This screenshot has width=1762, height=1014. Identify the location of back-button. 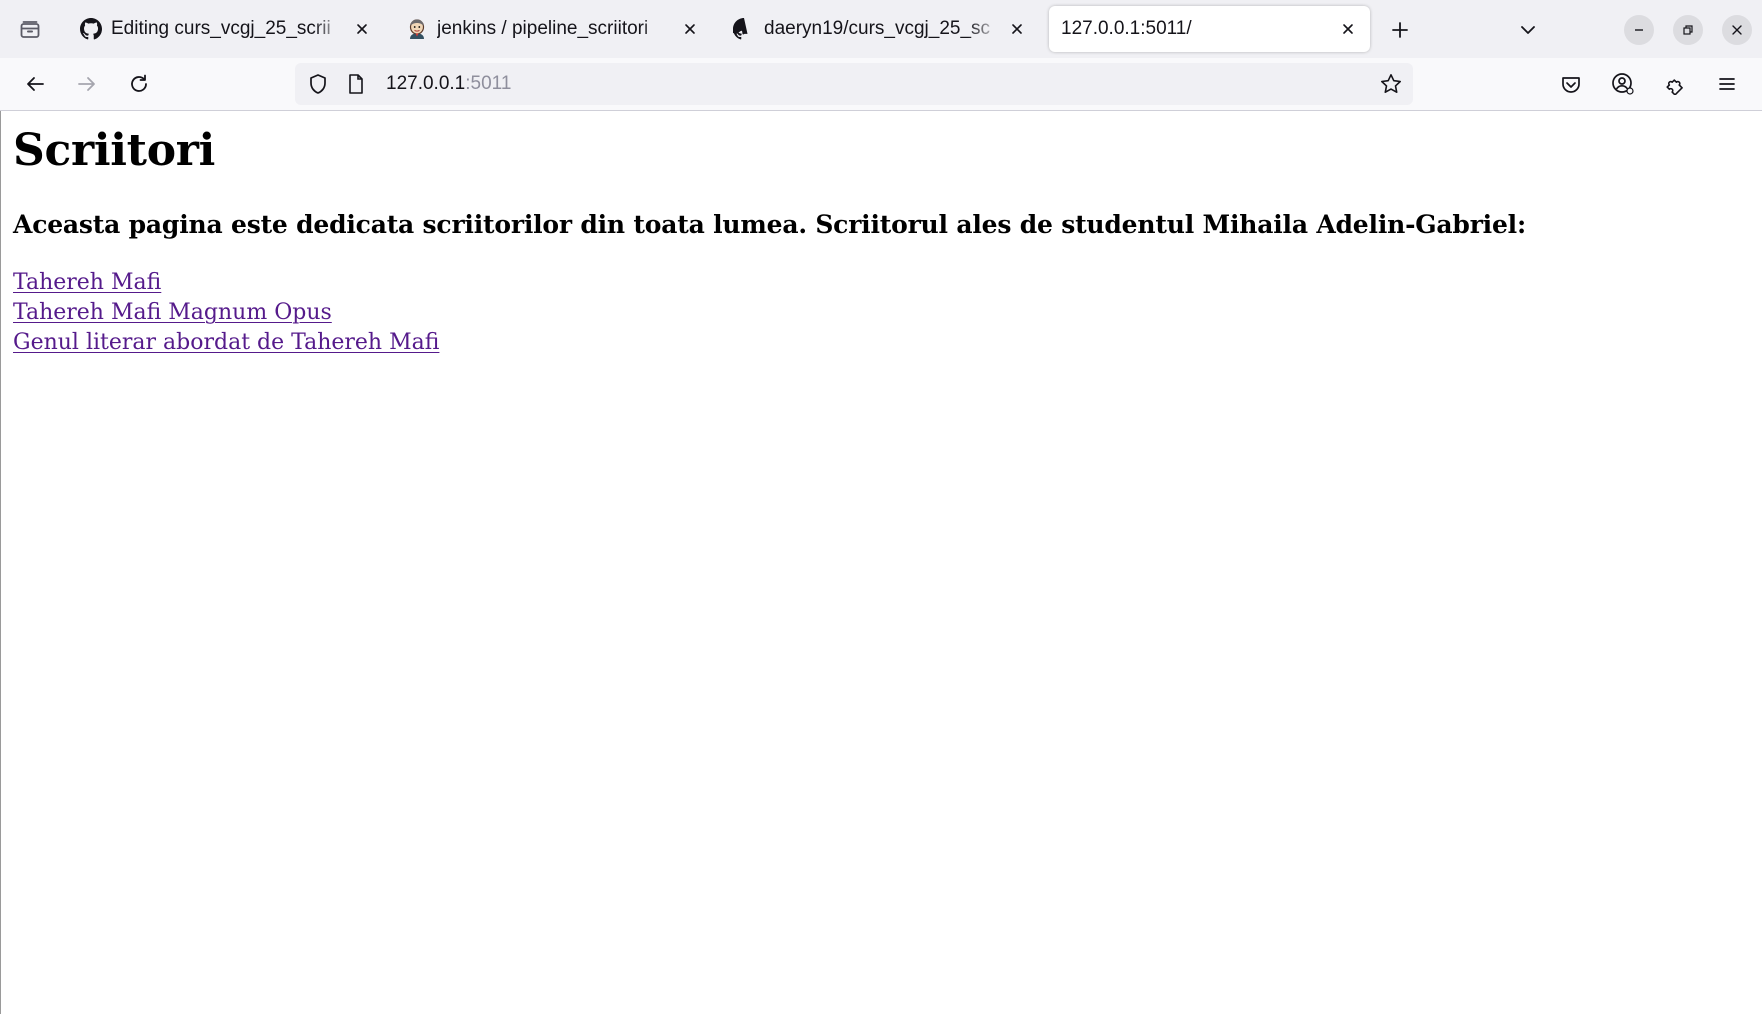
(35, 84).